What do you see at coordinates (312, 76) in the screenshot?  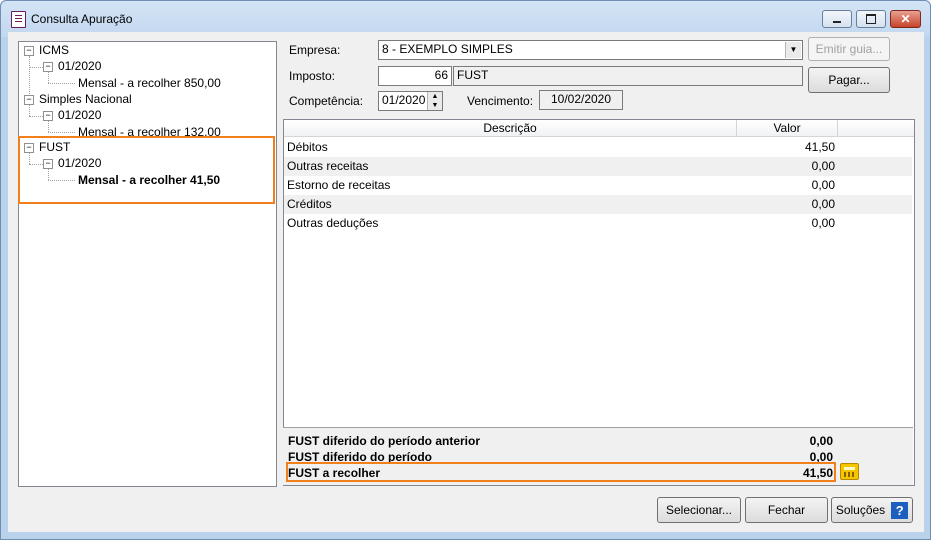 I see `imposto-label: Imposto:` at bounding box center [312, 76].